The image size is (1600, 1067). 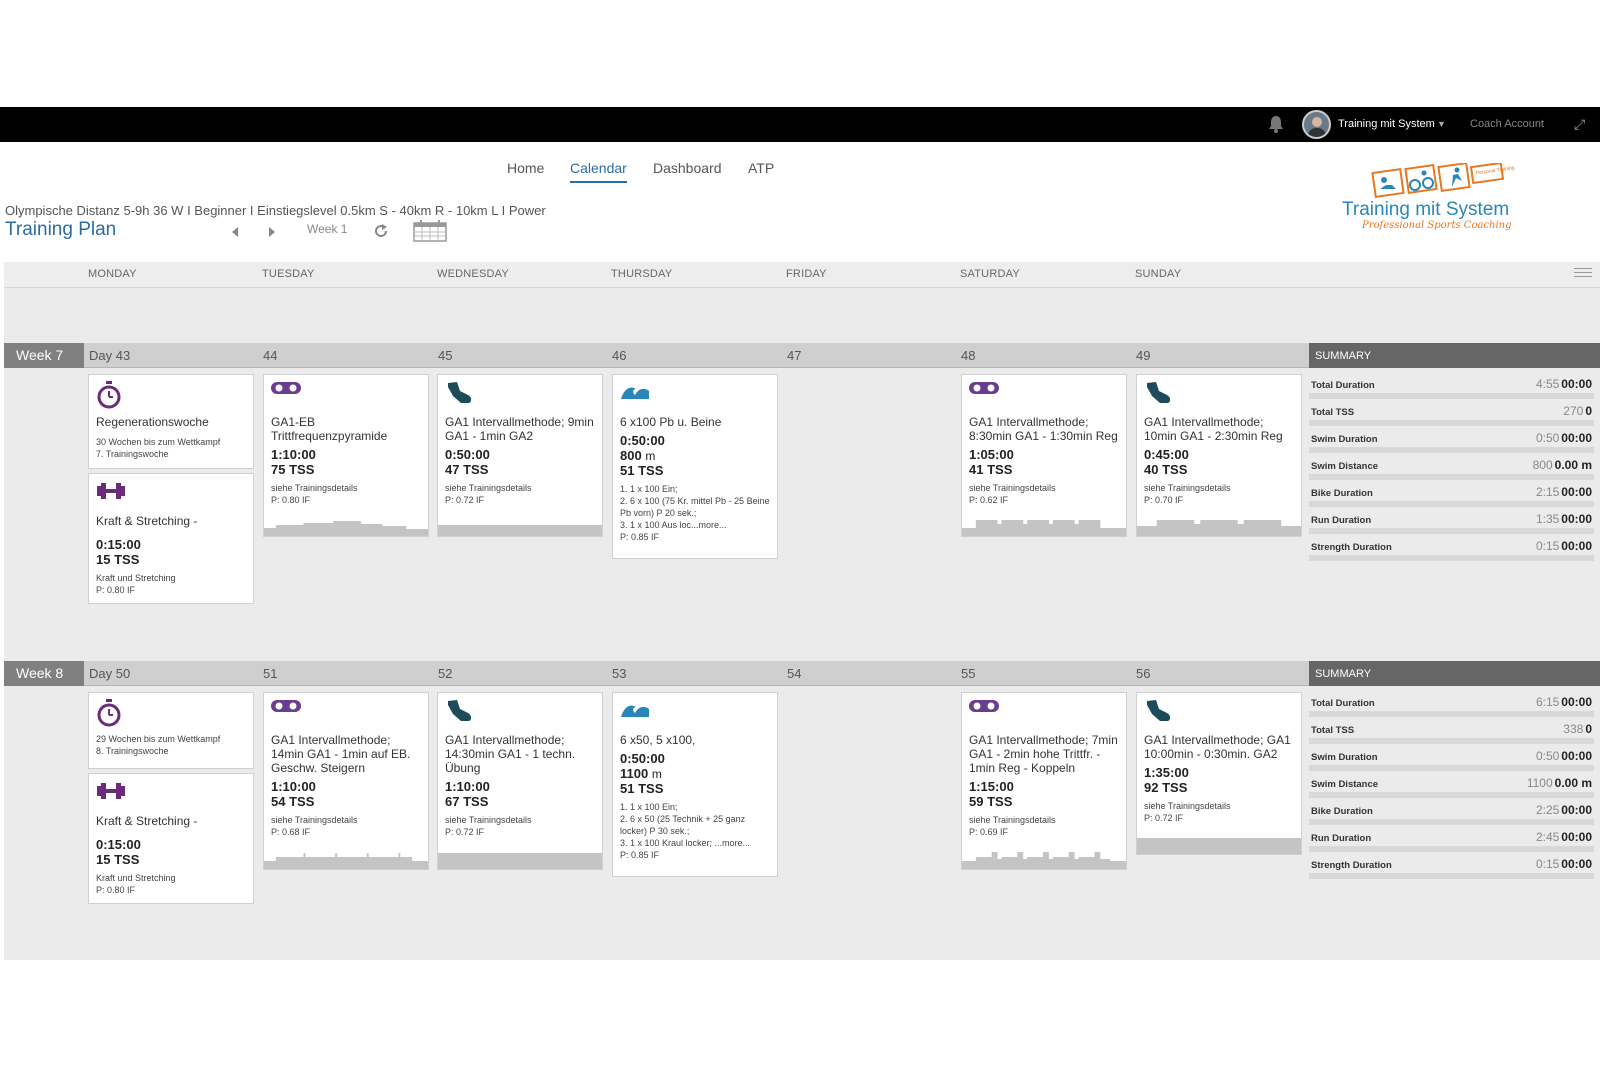 What do you see at coordinates (1386, 124) in the screenshot?
I see `user-name: Training mit System` at bounding box center [1386, 124].